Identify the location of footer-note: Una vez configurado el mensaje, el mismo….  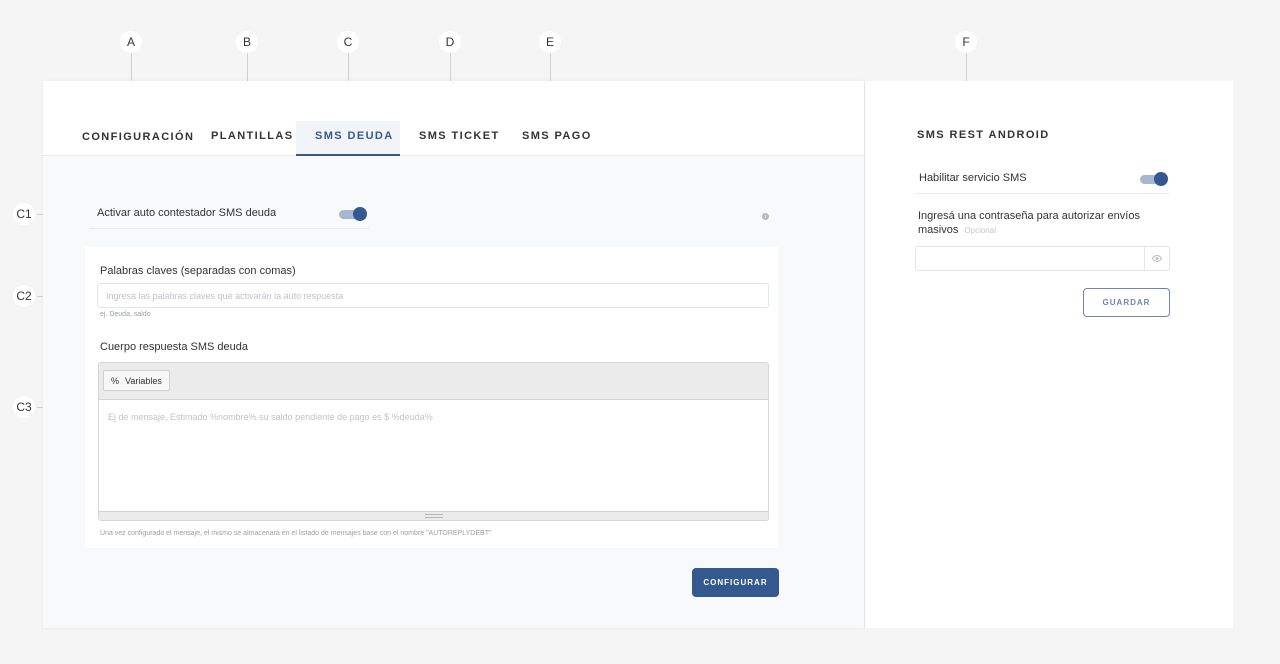
(296, 533).